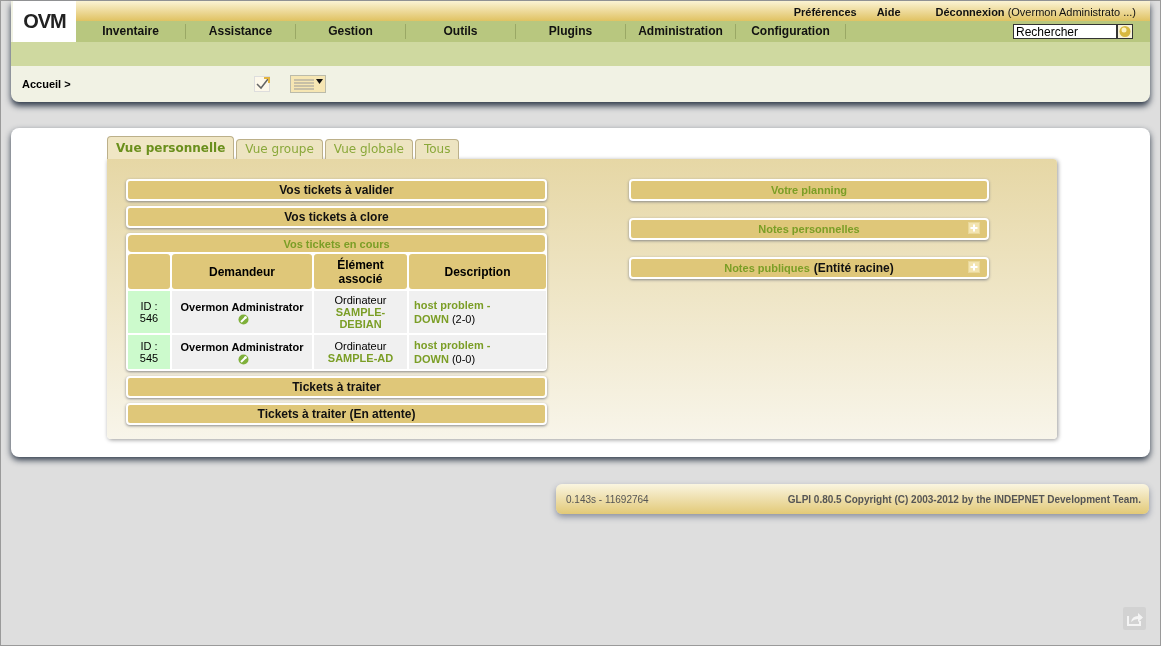 Image resolution: width=1161 pixels, height=646 pixels. I want to click on search-button, so click(1125, 31).